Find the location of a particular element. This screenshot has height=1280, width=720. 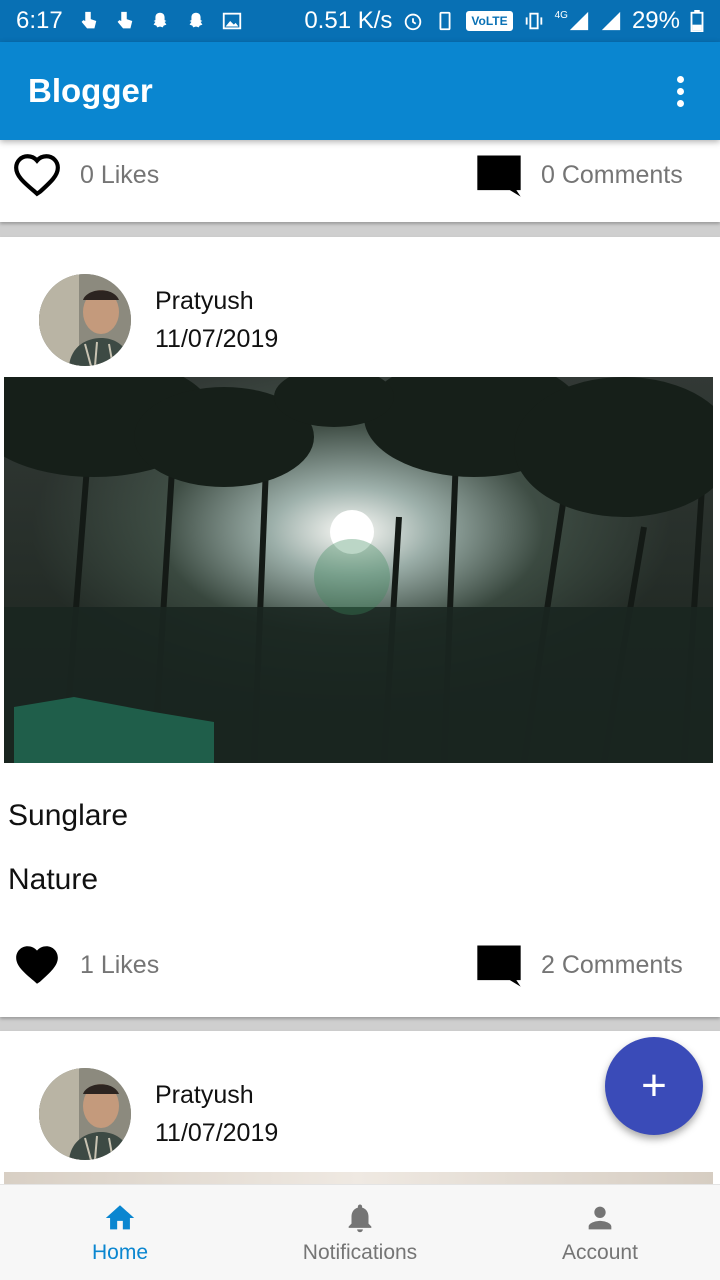

plus-icon: + is located at coordinates (654, 1085).